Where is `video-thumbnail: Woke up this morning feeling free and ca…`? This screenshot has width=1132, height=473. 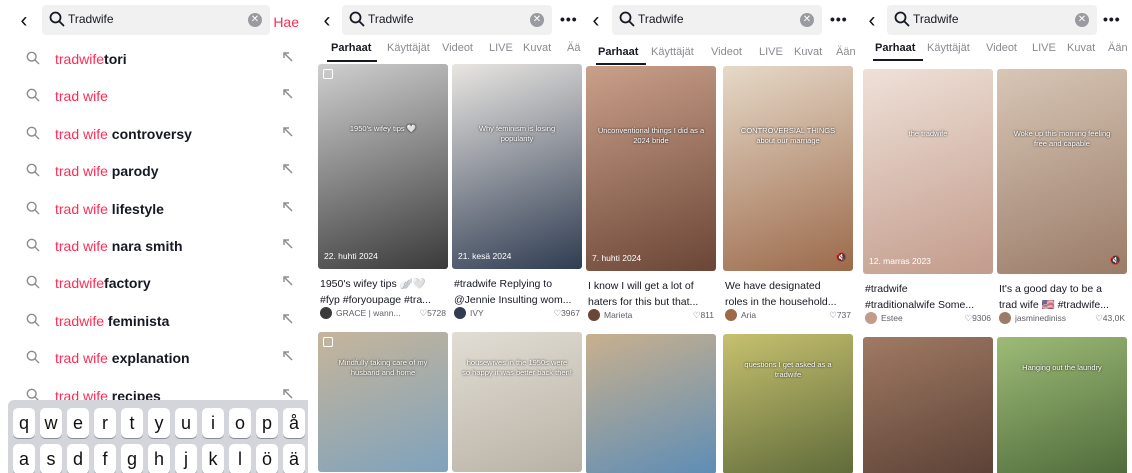 video-thumbnail: Woke up this morning feeling free and ca… is located at coordinates (1062, 171).